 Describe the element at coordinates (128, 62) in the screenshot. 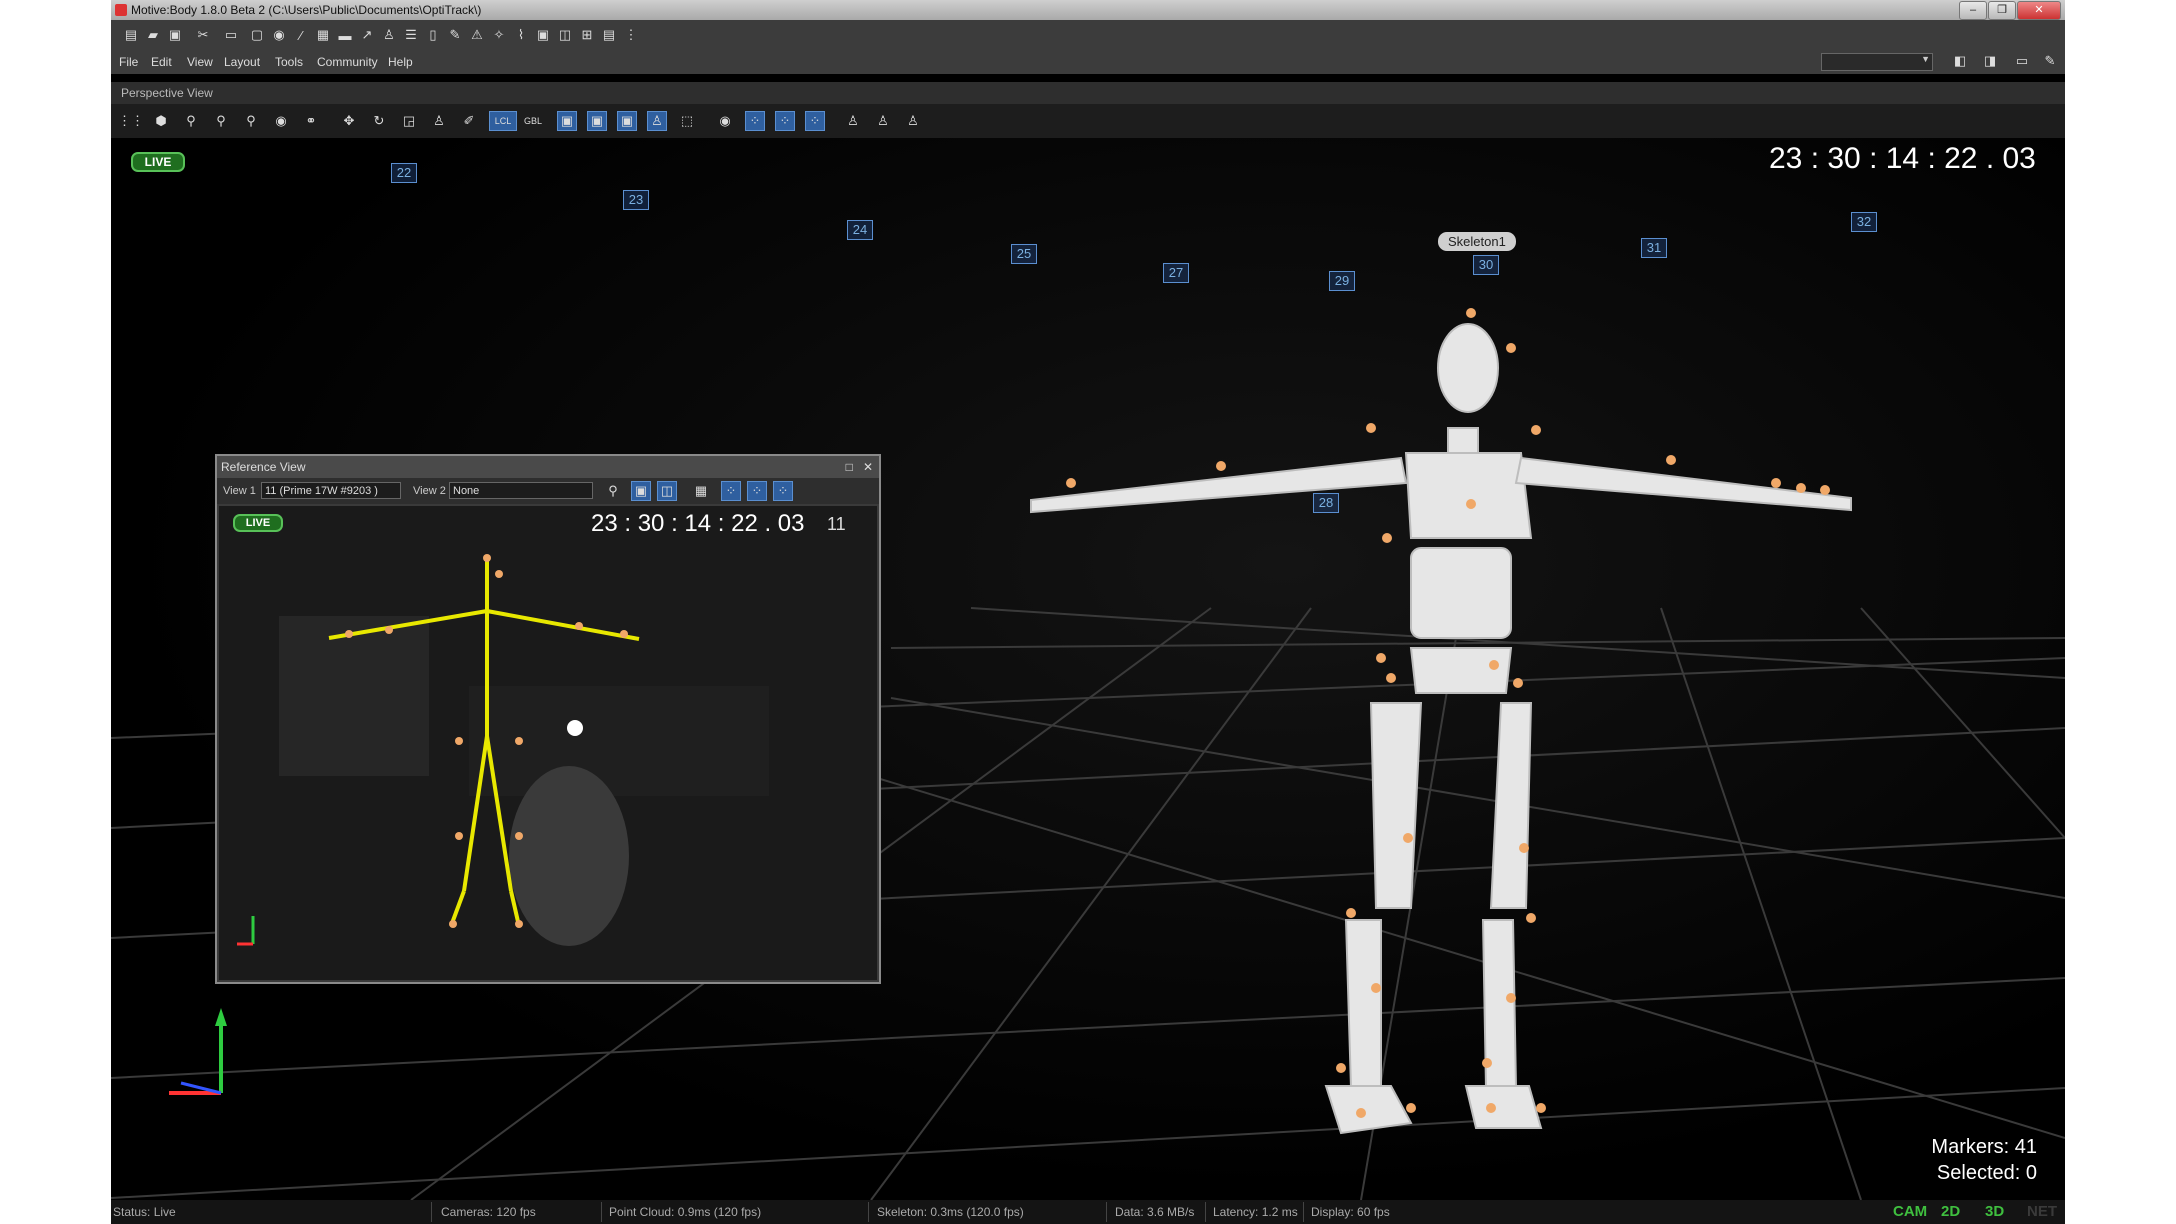

I see `menu-file: File` at that location.